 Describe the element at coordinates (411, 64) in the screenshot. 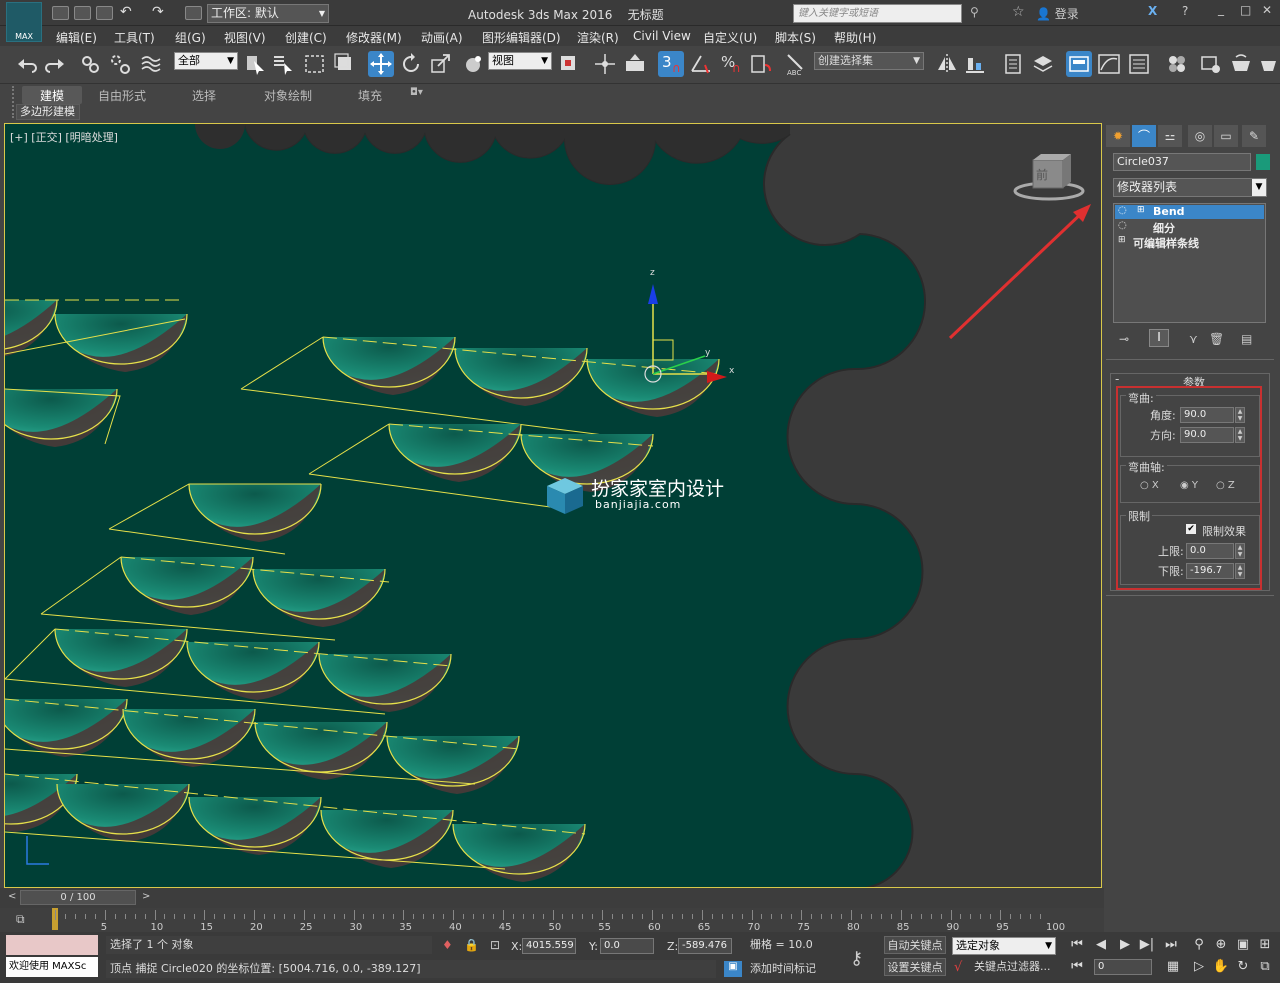

I see `select-rotate-icon` at that location.